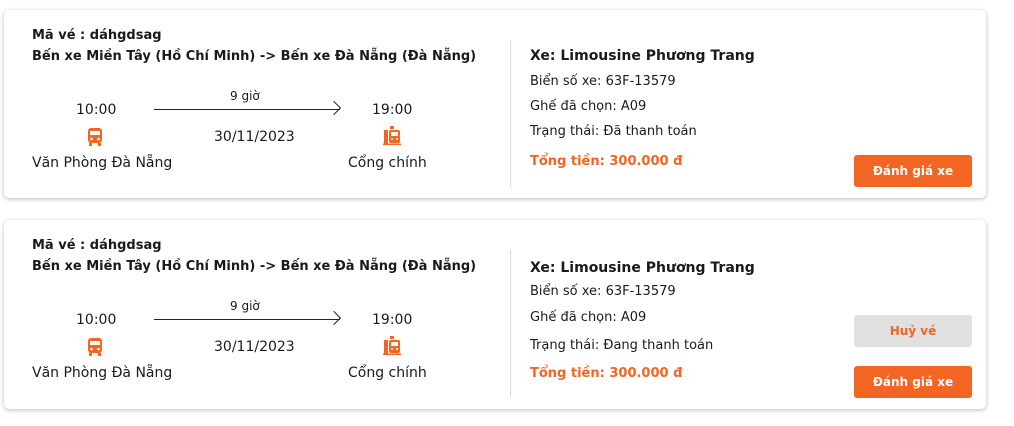 This screenshot has width=1014, height=426. Describe the element at coordinates (613, 131) in the screenshot. I see `payment-status: Trạng thái: Đã thanh toán` at that location.